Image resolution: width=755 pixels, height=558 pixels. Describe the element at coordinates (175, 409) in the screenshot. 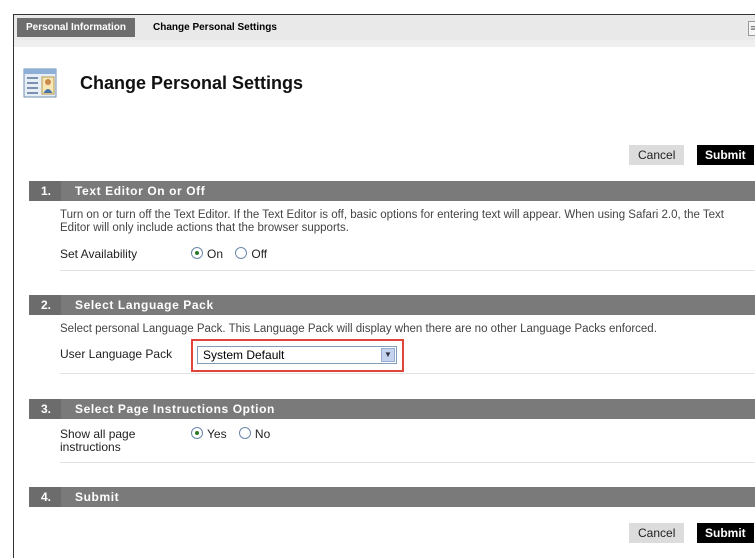

I see `step-3-title: Select Page Instructions Option` at that location.